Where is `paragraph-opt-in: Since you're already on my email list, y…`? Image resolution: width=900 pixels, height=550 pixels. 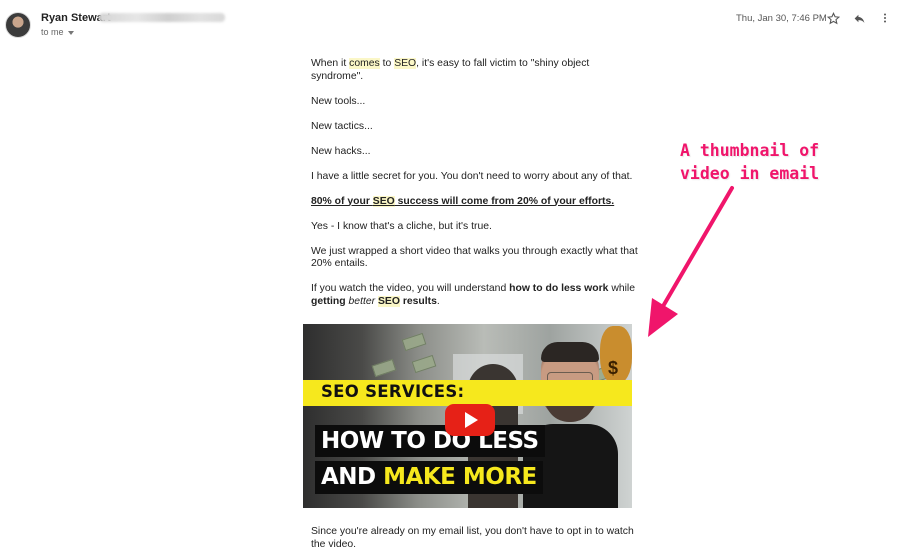
paragraph-opt-in: Since you're already on my email list, y… is located at coordinates (472, 538).